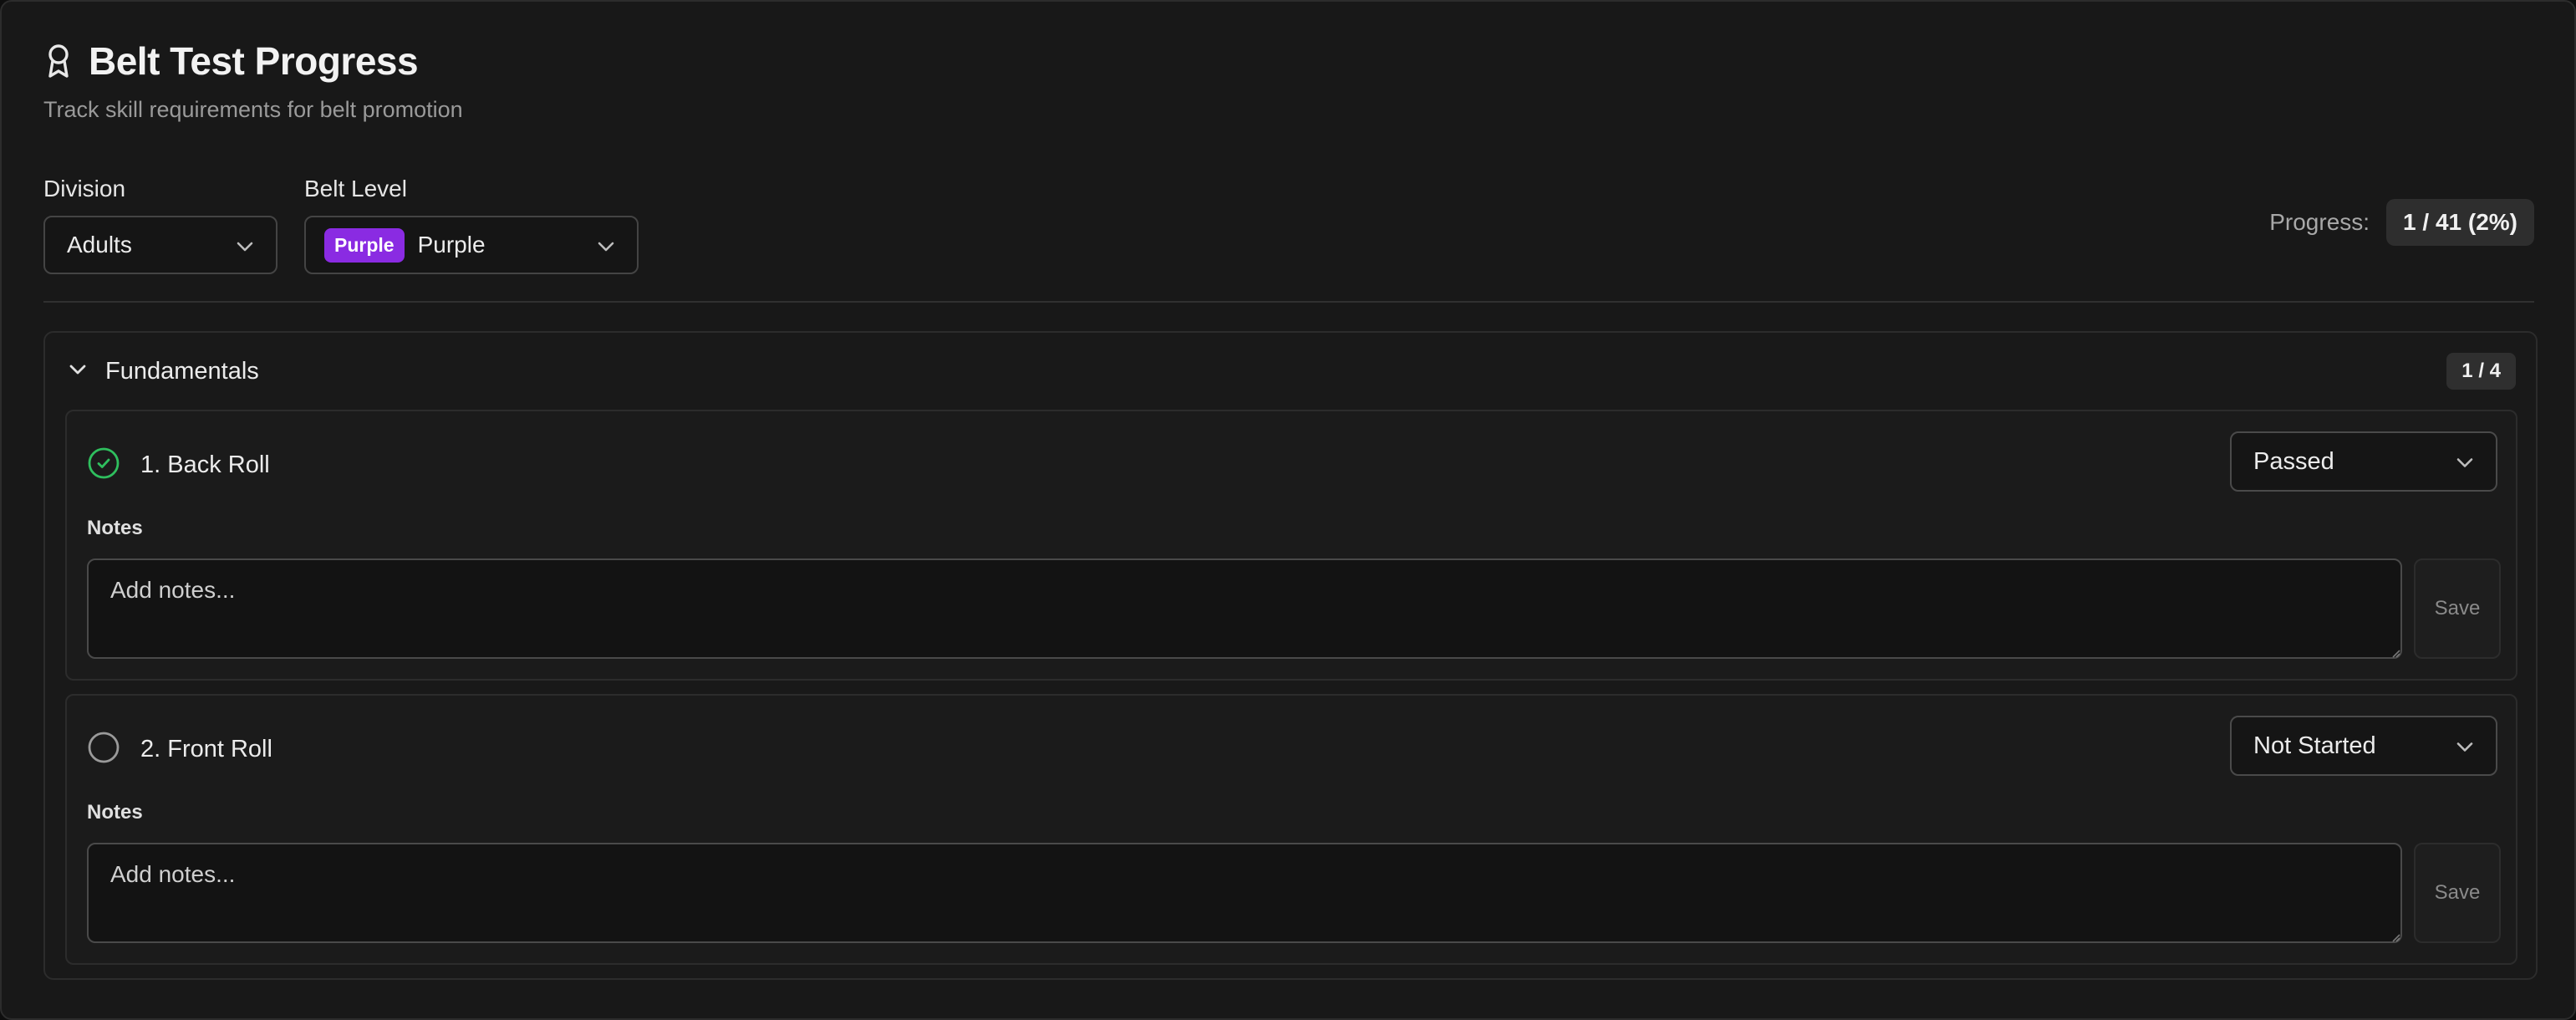 Image resolution: width=2576 pixels, height=1020 pixels. I want to click on skill-status-select: Passed, so click(2363, 462).